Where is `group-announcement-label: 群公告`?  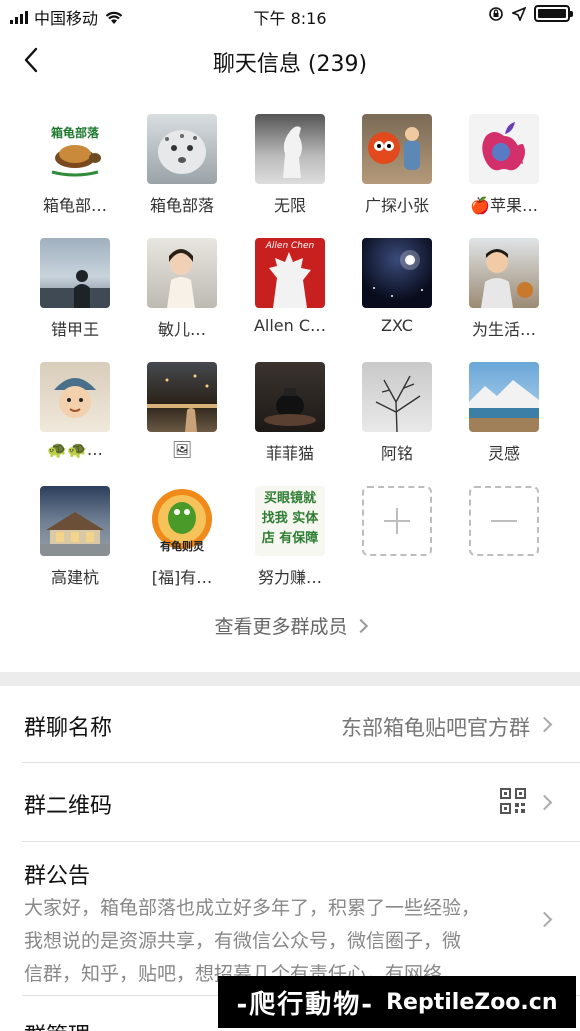
group-announcement-label: 群公告 is located at coordinates (57, 876).